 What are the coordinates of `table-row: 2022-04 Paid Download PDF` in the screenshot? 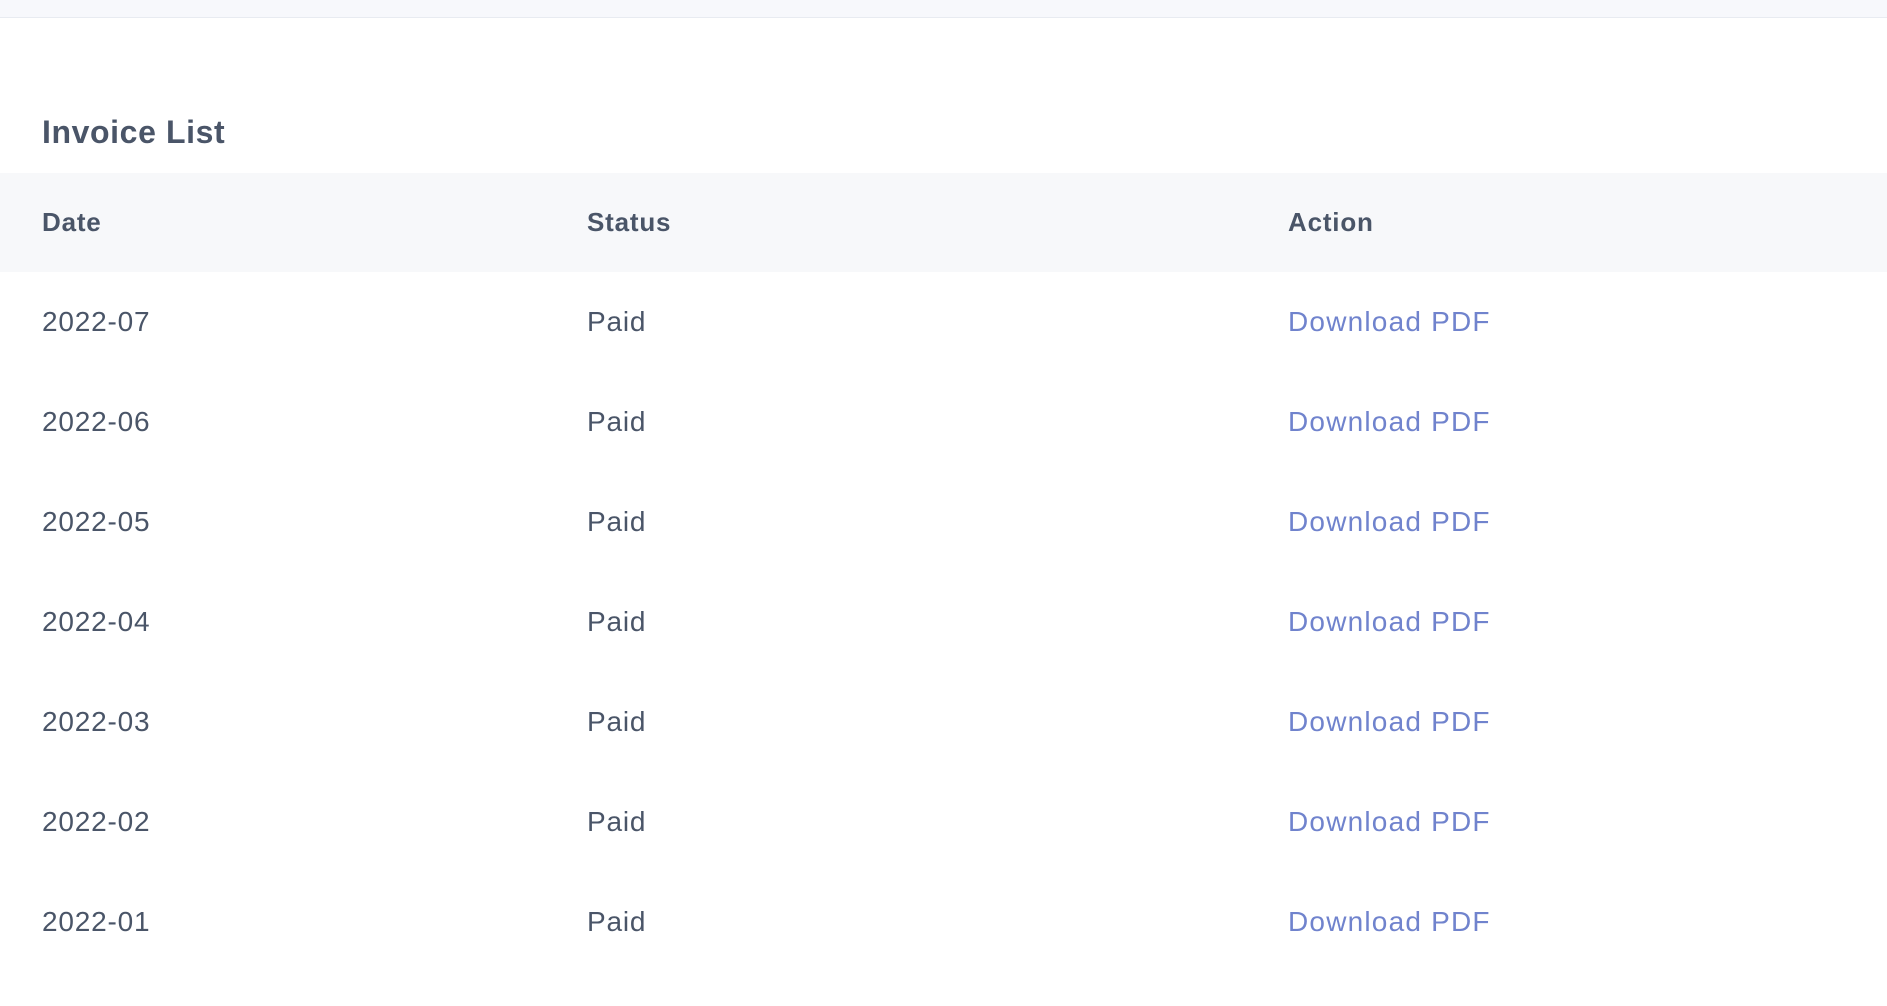 It's located at (943, 622).